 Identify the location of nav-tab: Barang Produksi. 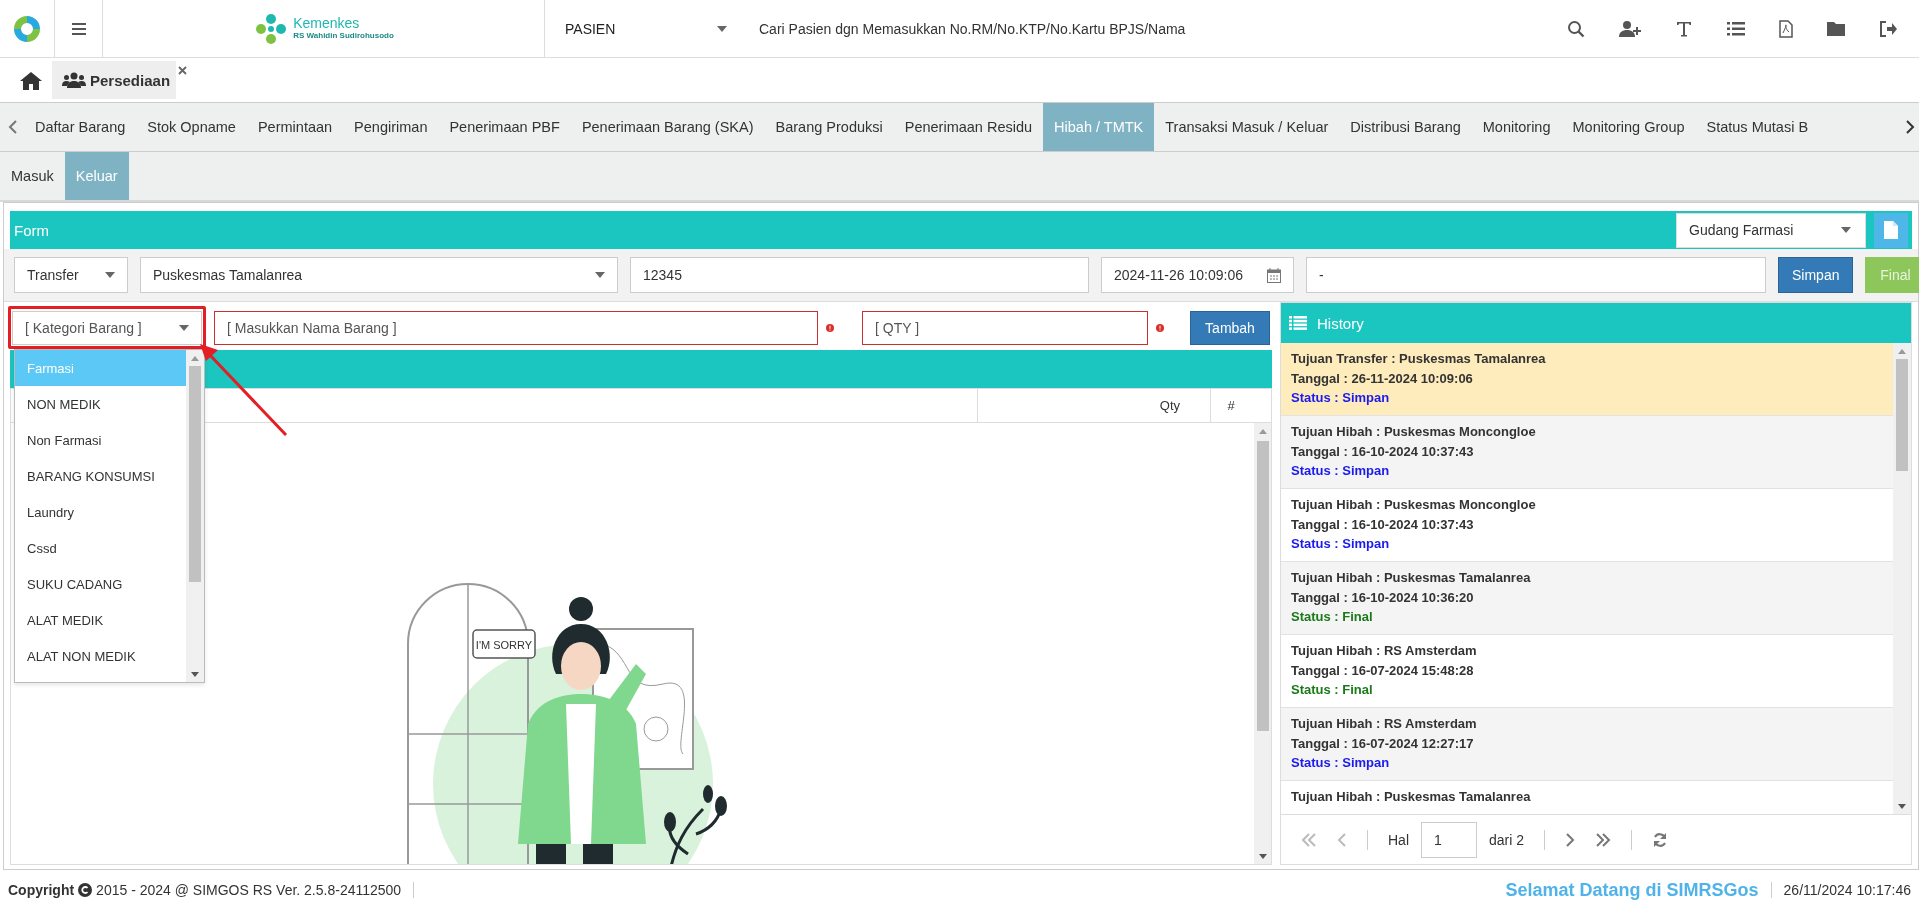
(829, 127).